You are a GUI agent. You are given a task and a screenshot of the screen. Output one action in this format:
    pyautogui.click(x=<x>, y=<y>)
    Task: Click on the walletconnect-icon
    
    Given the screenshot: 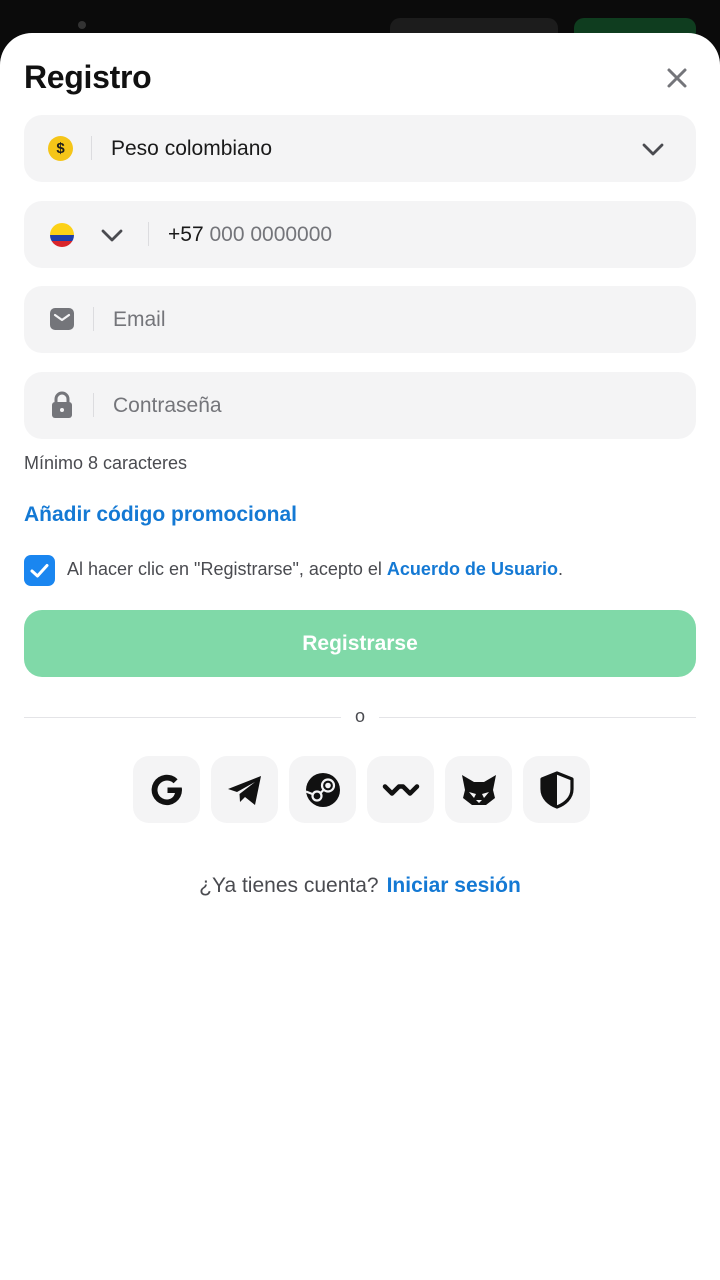 What is the action you would take?
    pyautogui.click(x=400, y=789)
    